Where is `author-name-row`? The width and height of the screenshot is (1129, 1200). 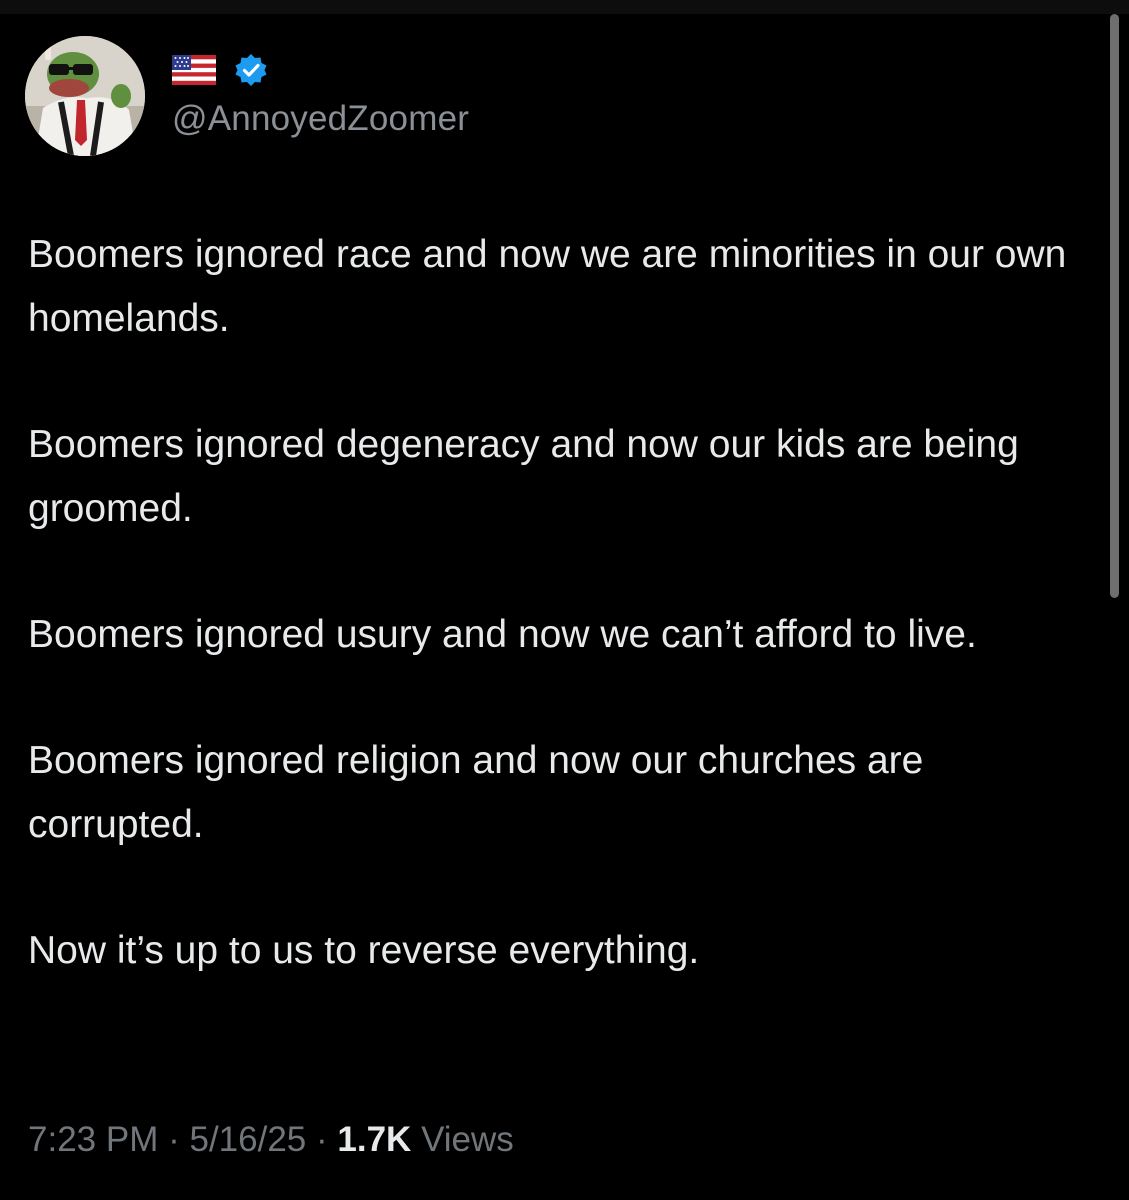 author-name-row is located at coordinates (220, 70).